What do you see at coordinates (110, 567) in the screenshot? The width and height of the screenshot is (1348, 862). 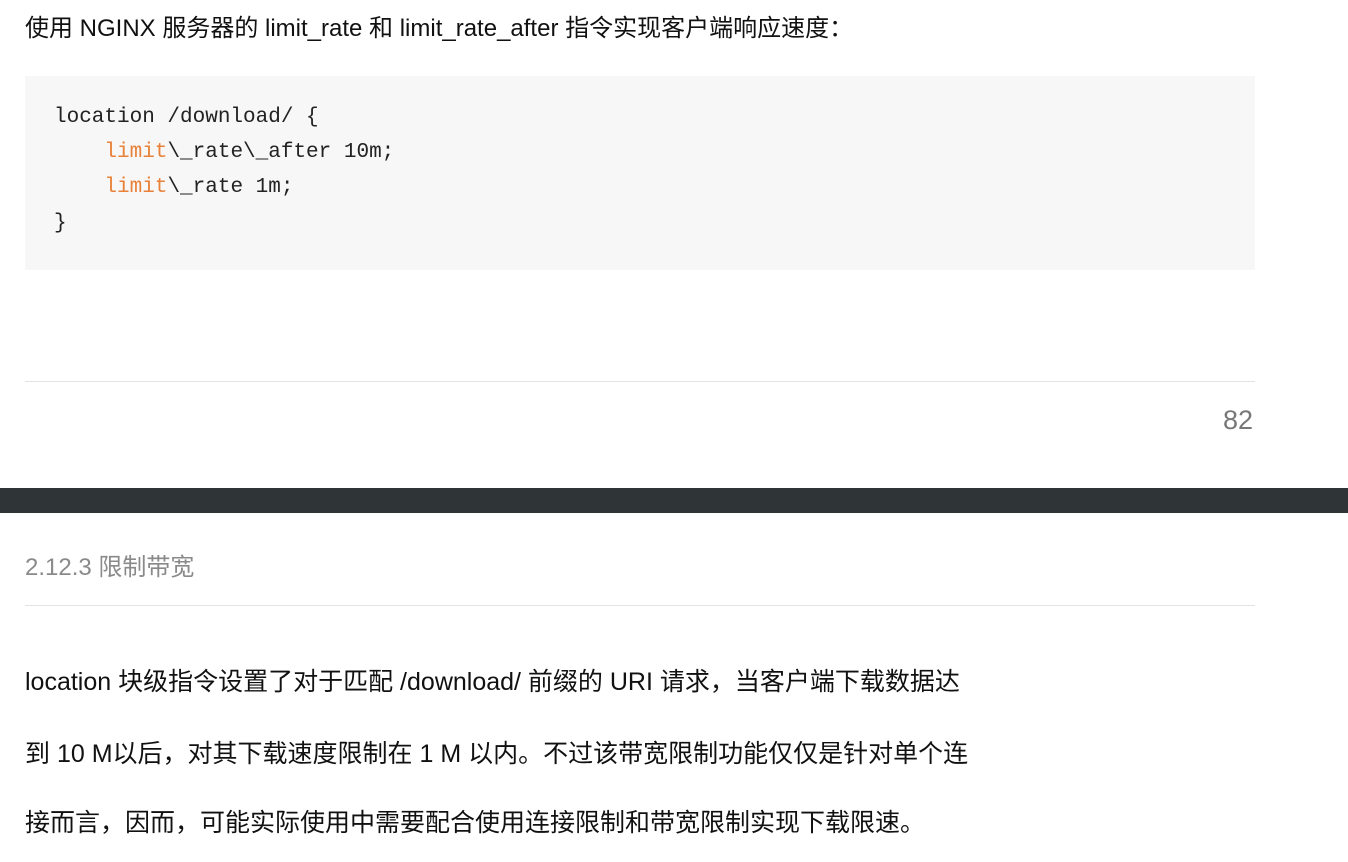 I see `section-heading: 2.12.3 限制带宽` at bounding box center [110, 567].